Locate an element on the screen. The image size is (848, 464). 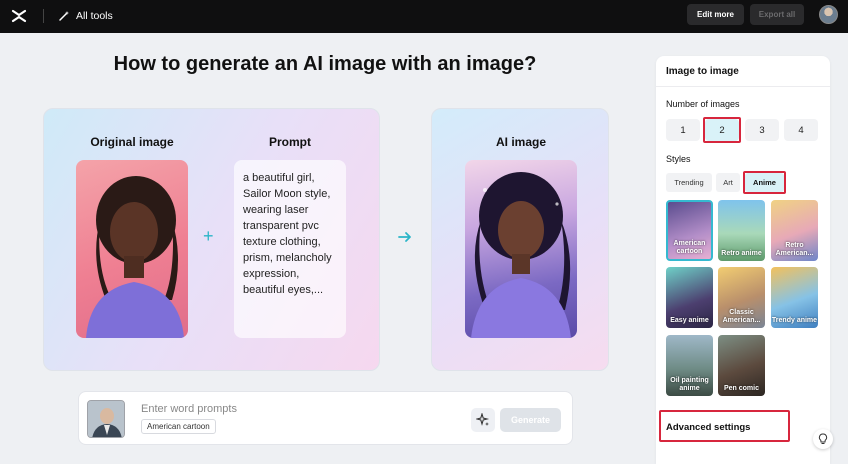
prompt-magic-button is located at coordinates (483, 420).